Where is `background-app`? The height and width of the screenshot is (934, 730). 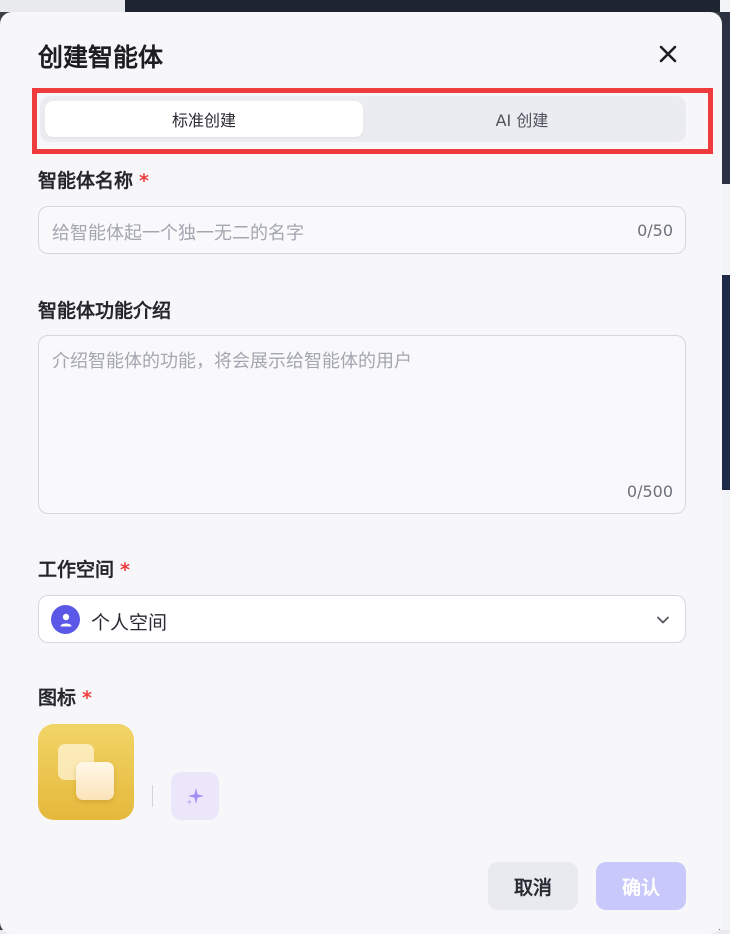
background-app is located at coordinates (62, 6).